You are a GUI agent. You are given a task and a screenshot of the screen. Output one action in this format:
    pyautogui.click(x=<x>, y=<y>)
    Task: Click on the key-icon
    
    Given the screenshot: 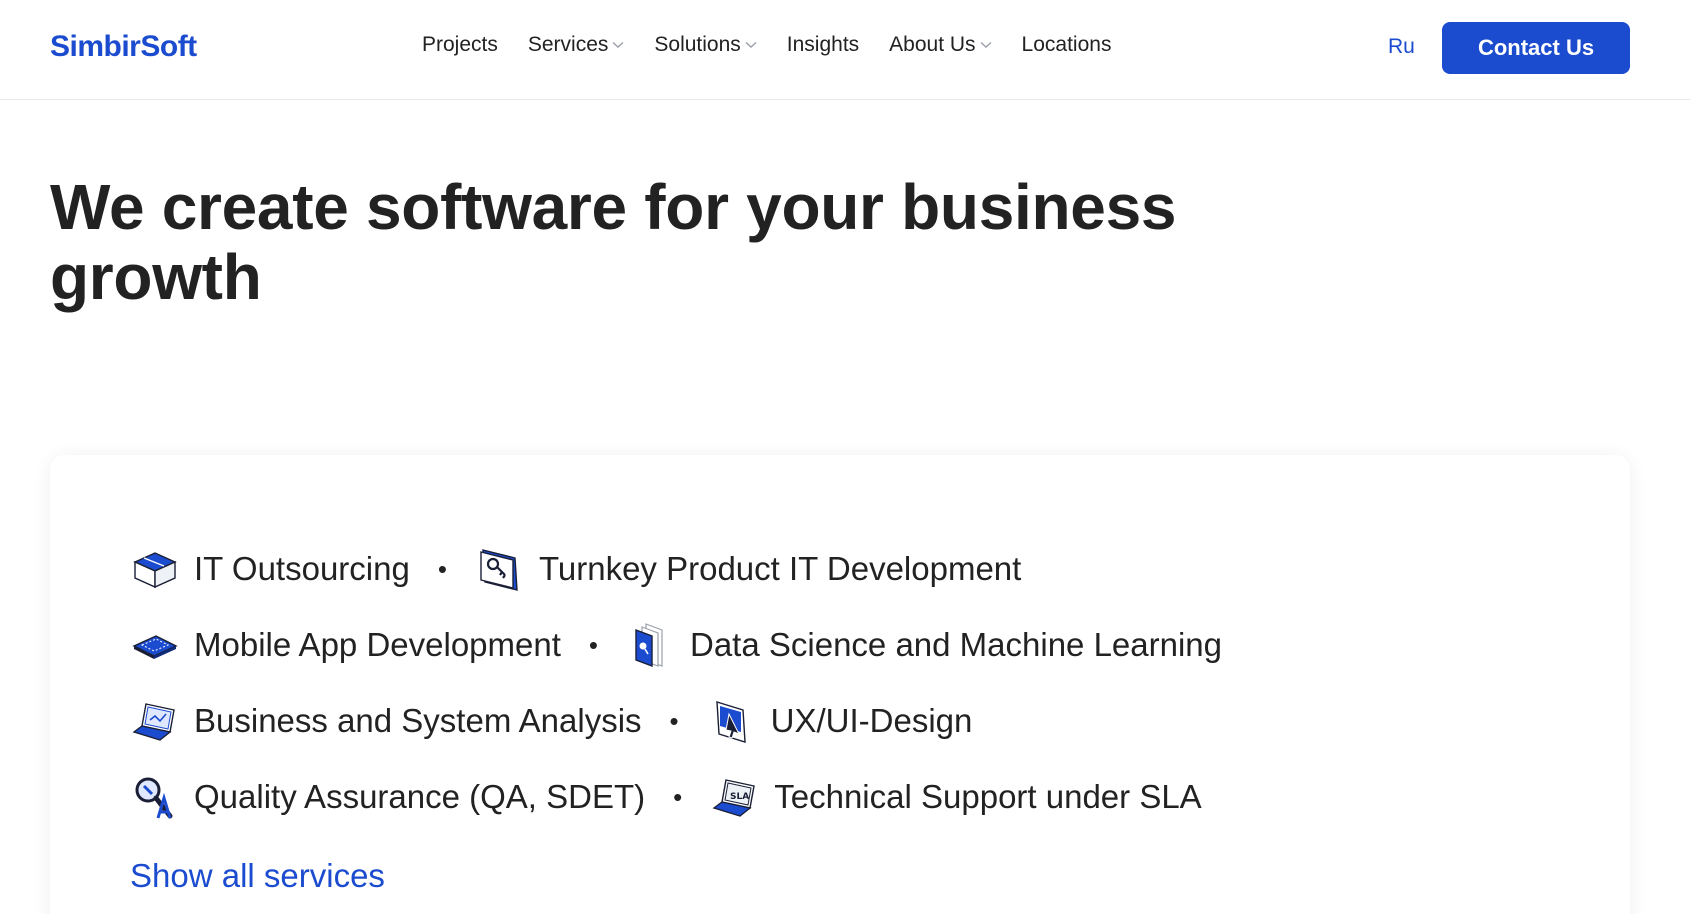 What is the action you would take?
    pyautogui.click(x=499, y=570)
    